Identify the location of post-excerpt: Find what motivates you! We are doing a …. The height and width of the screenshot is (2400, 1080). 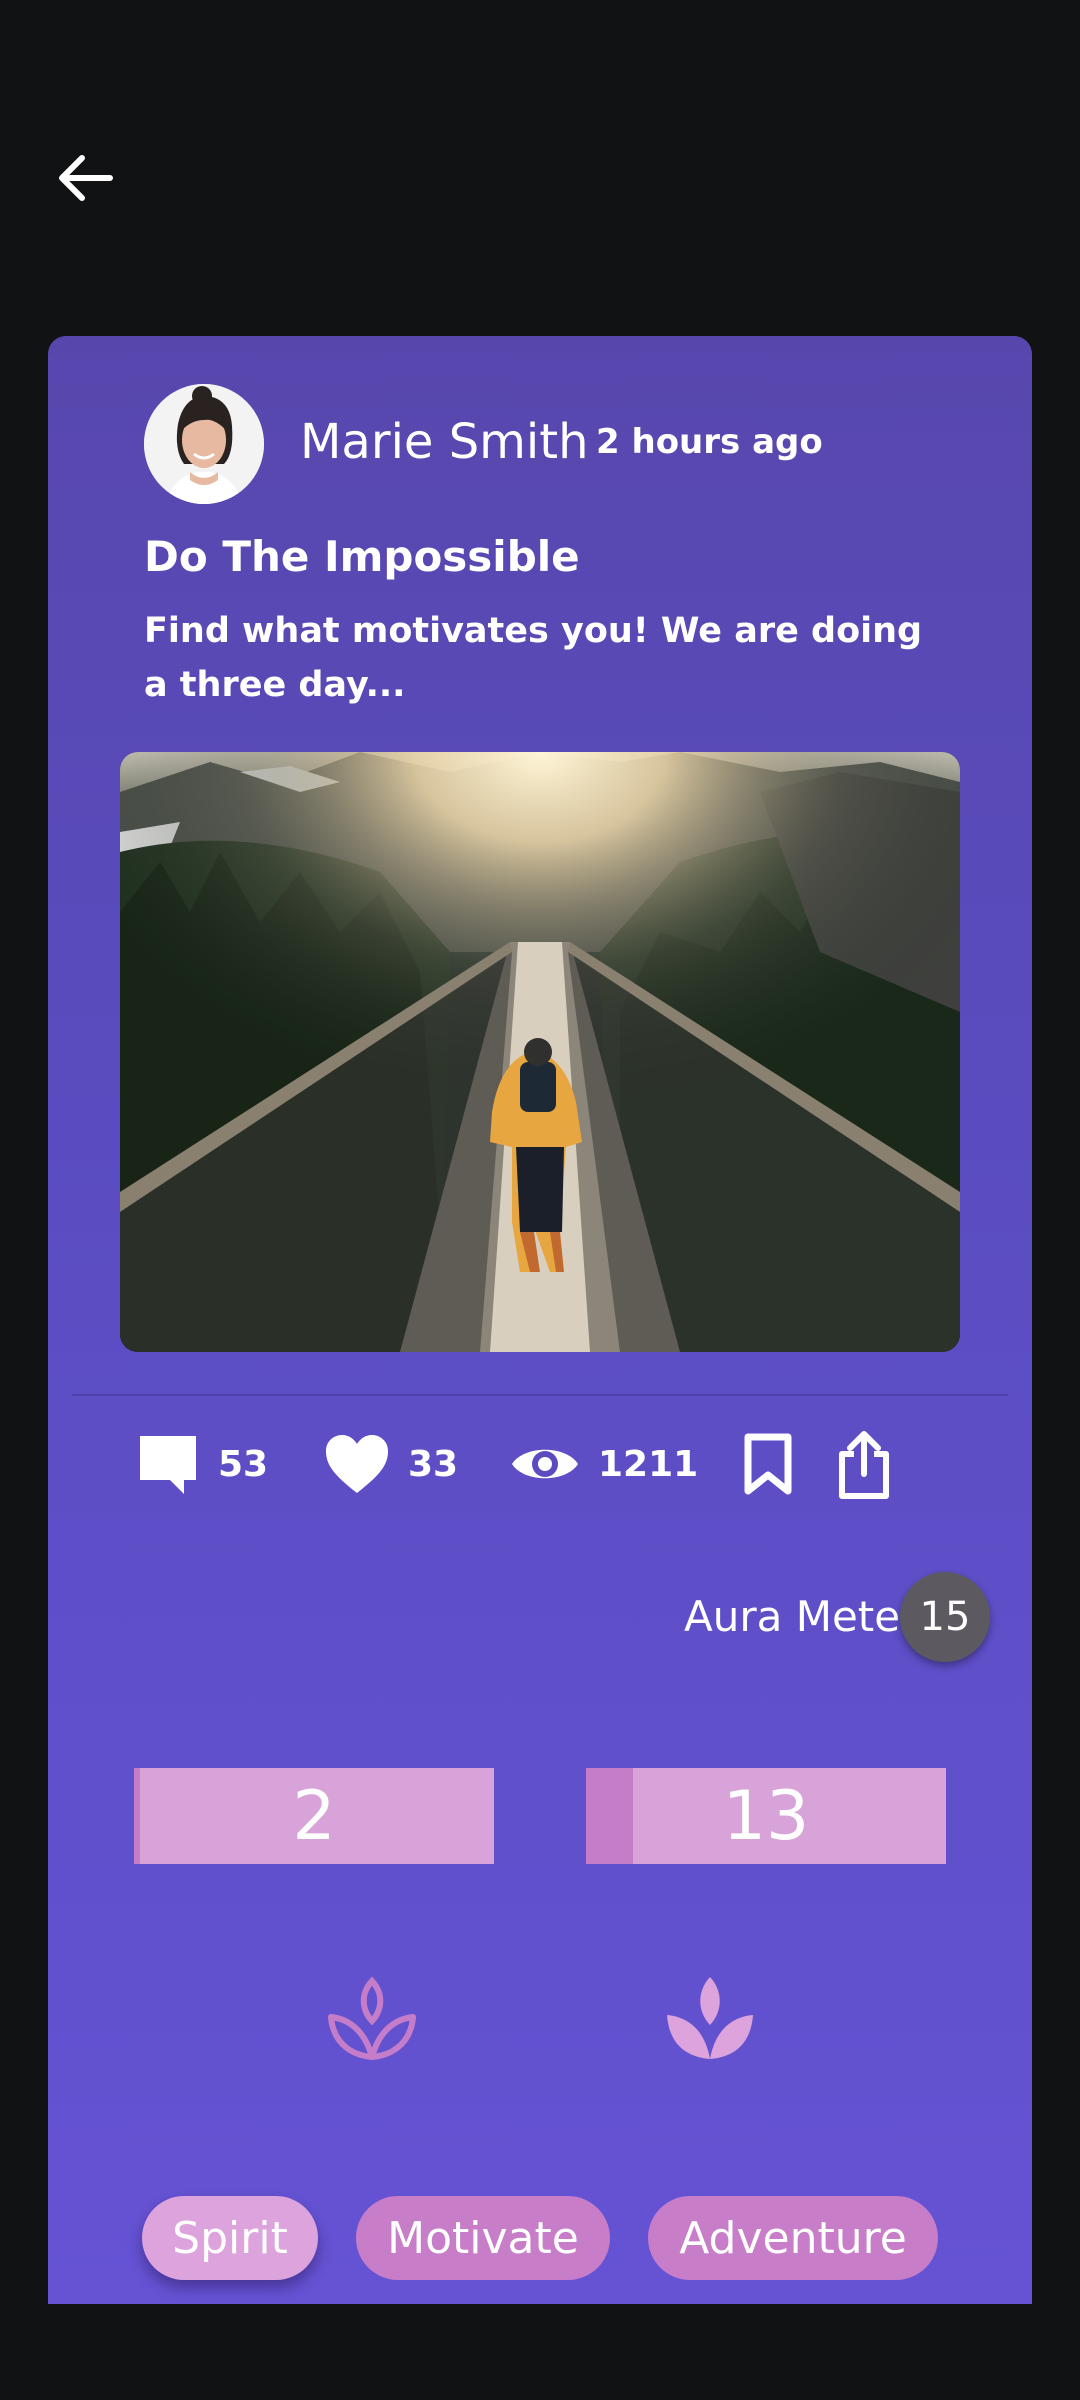
(544, 658).